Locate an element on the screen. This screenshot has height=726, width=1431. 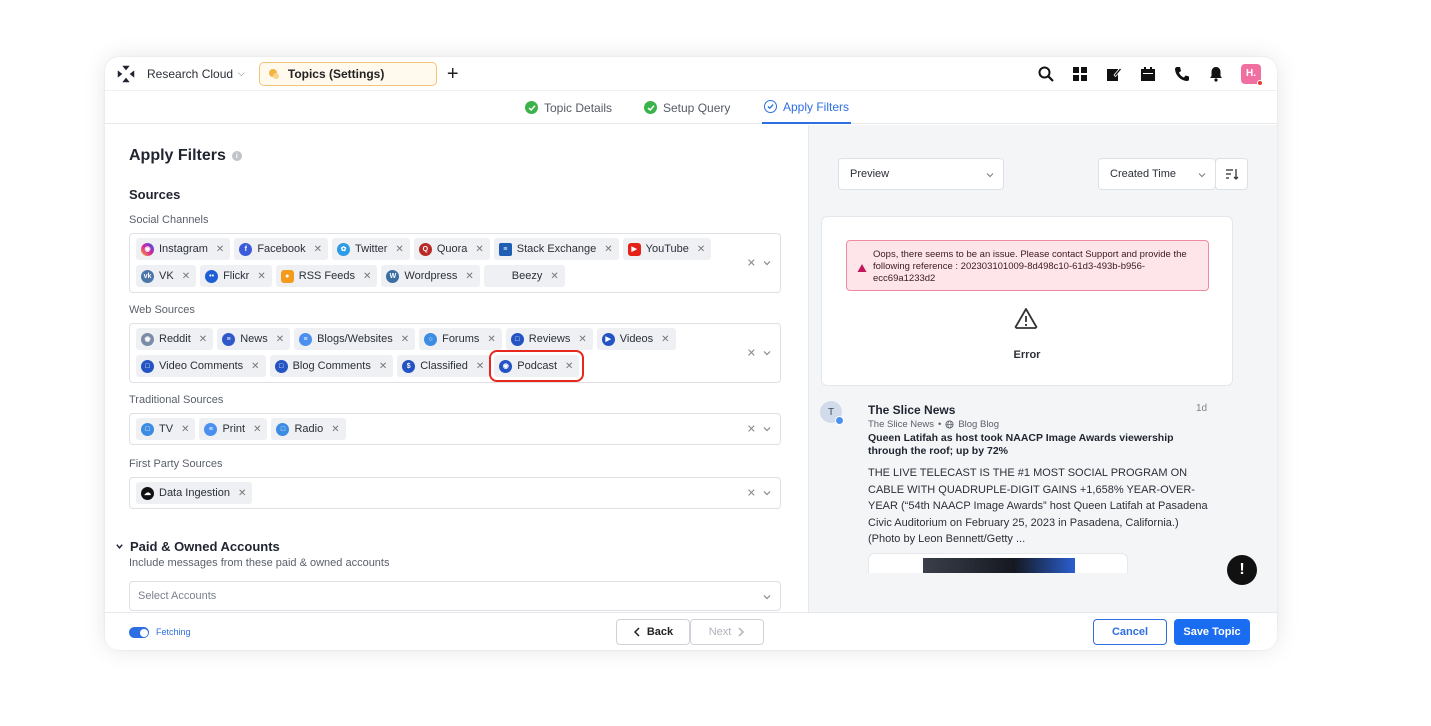
chip-label: Facebook is located at coordinates (281, 249).